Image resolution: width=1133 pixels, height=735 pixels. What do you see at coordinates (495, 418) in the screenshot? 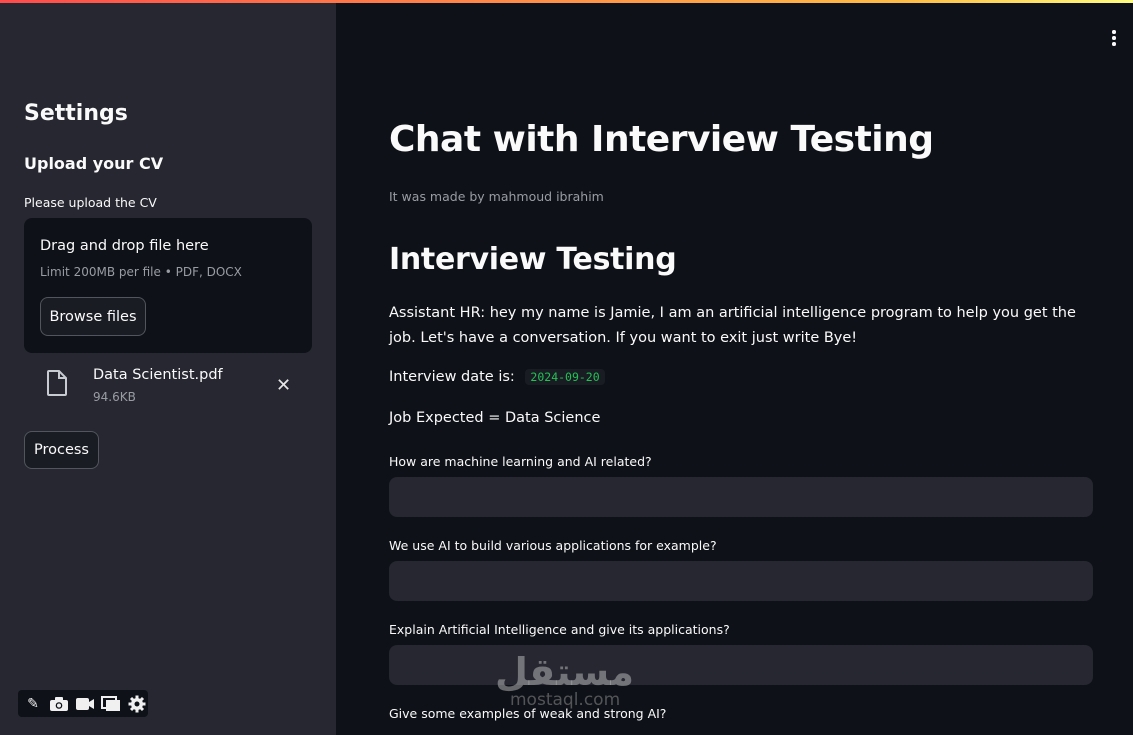
I see `job-expected-line: Job Expected = Data Science` at bounding box center [495, 418].